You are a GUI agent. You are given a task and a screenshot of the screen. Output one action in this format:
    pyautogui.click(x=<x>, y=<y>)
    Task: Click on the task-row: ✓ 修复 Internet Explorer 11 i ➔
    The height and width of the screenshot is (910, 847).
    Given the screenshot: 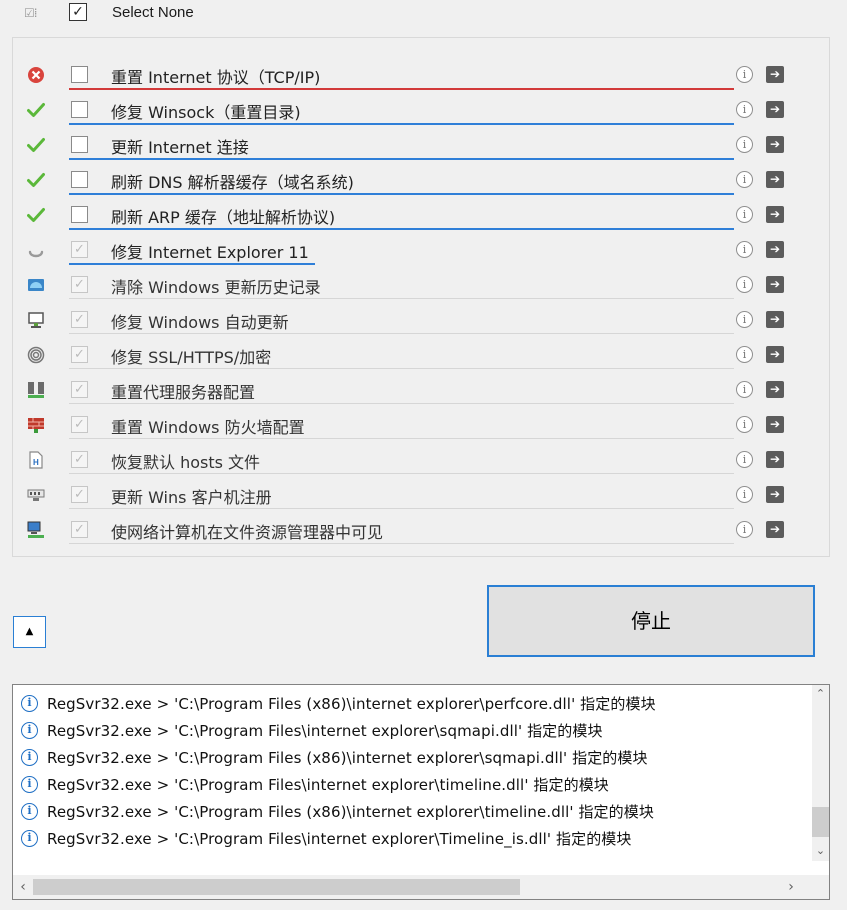 What is the action you would take?
    pyautogui.click(x=421, y=250)
    